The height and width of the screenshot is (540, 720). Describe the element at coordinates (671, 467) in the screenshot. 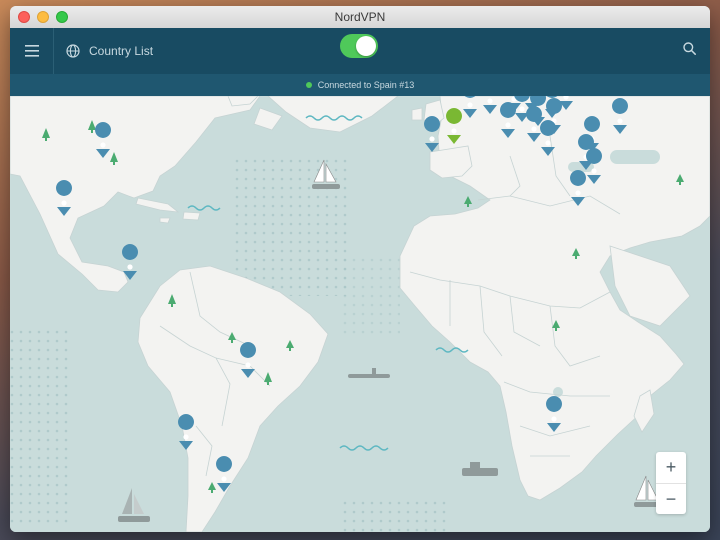

I see `zoom-in-button: +` at that location.